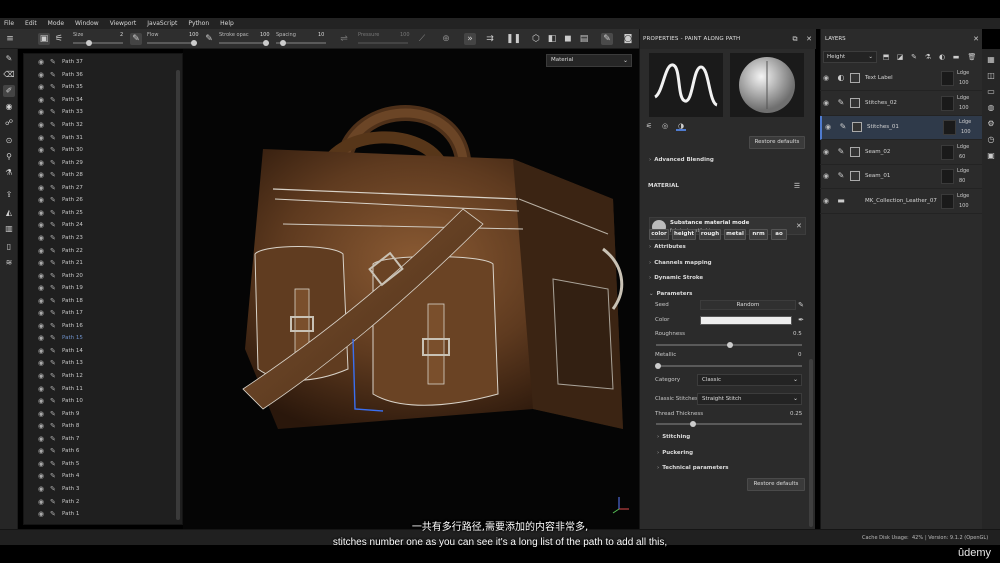 Image resolution: width=1000 pixels, height=563 pixels. I want to click on add-fill-layer-icon: ◪, so click(900, 57).